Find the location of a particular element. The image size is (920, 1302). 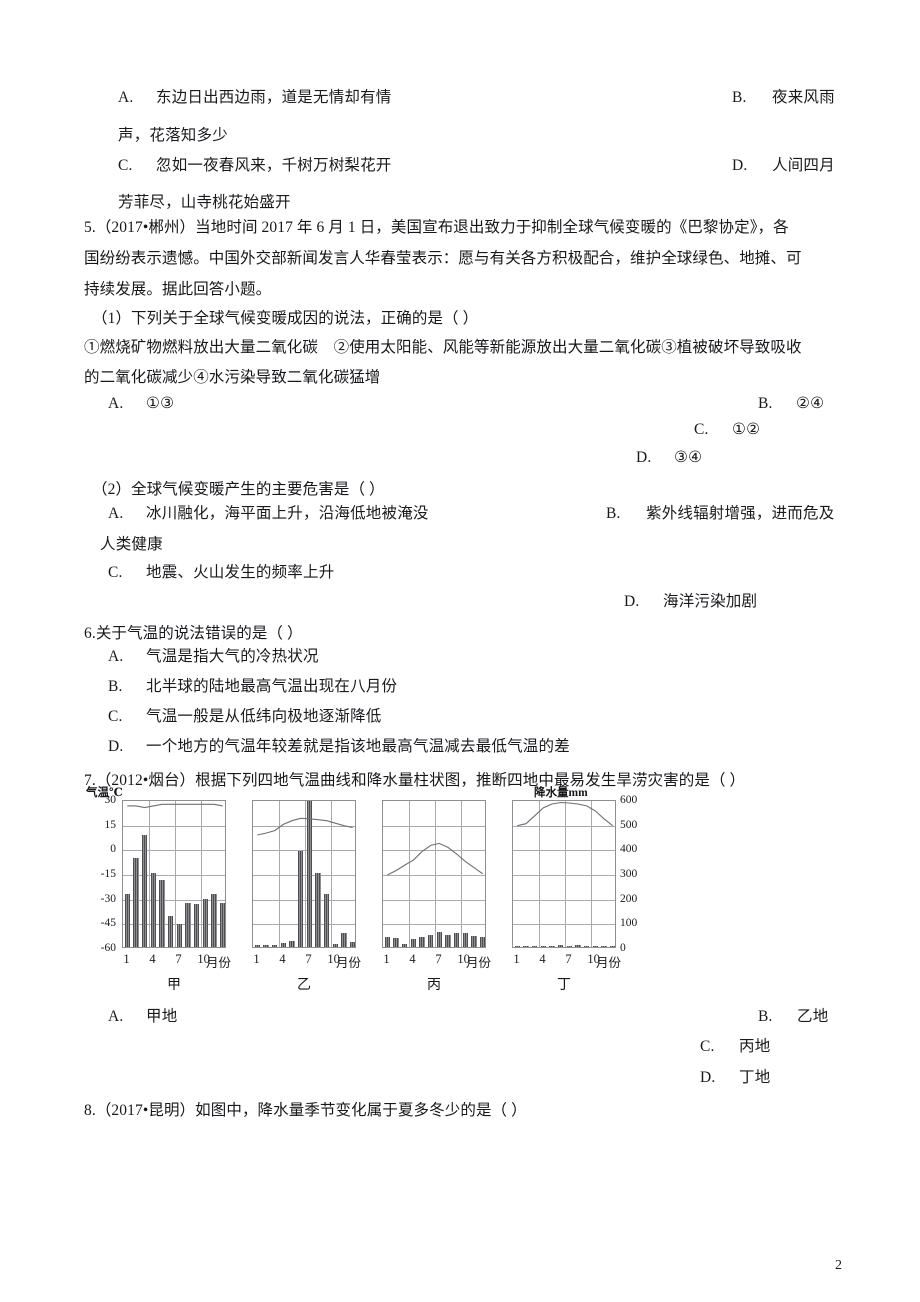

q4-option-d-text: 人间四月 is located at coordinates (803, 165).